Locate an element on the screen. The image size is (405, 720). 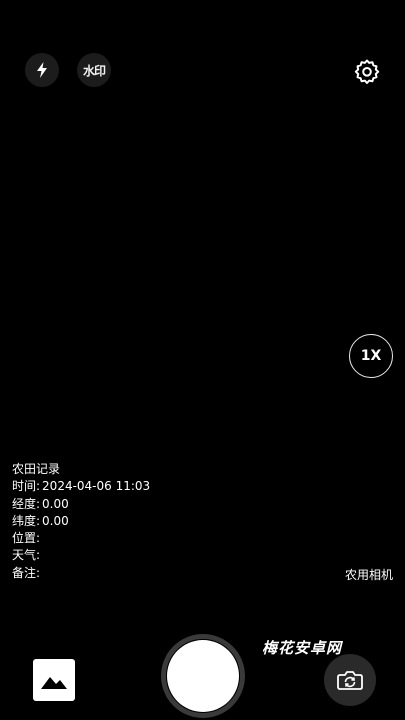
gear-icon is located at coordinates (367, 71).